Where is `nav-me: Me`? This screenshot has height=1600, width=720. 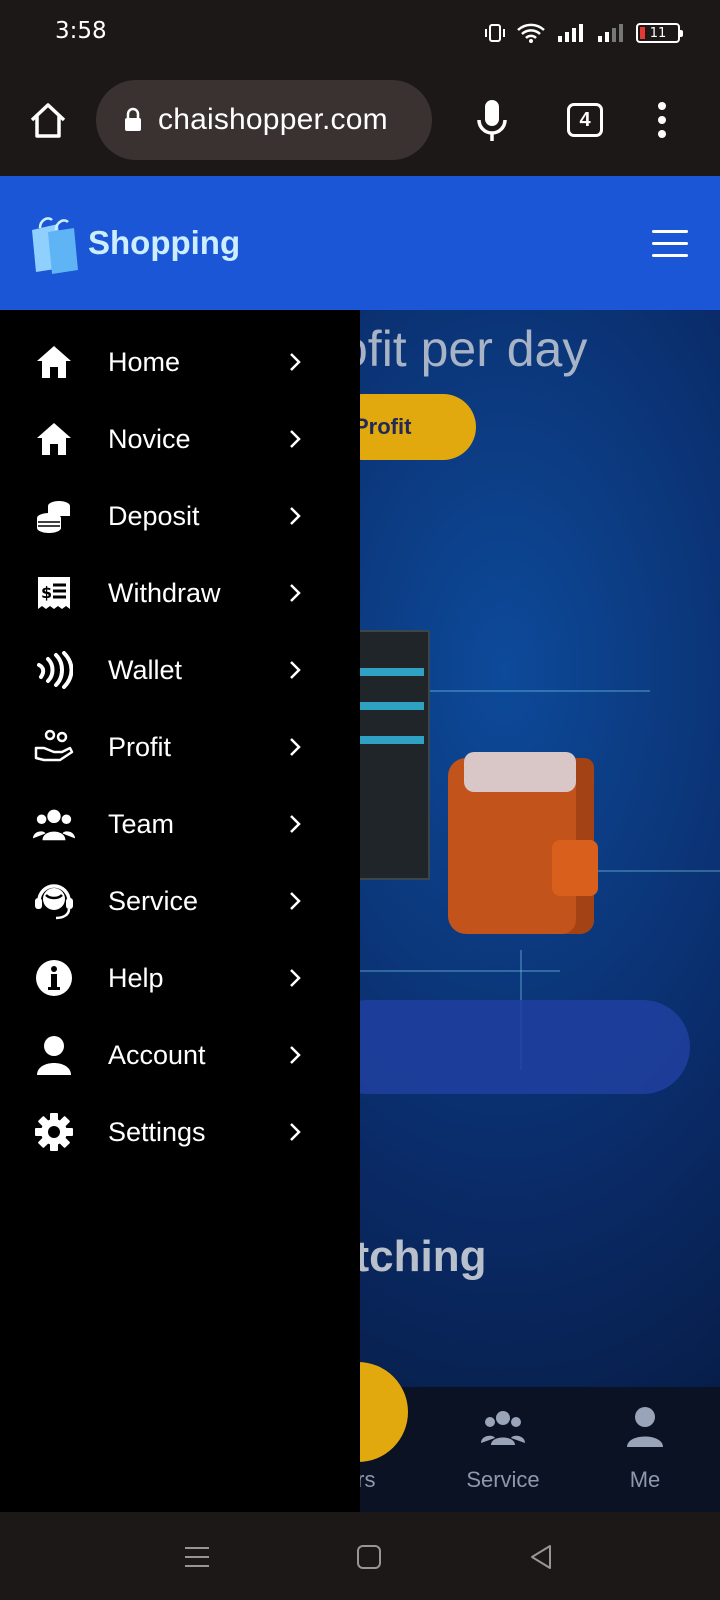 nav-me: Me is located at coordinates (645, 1447).